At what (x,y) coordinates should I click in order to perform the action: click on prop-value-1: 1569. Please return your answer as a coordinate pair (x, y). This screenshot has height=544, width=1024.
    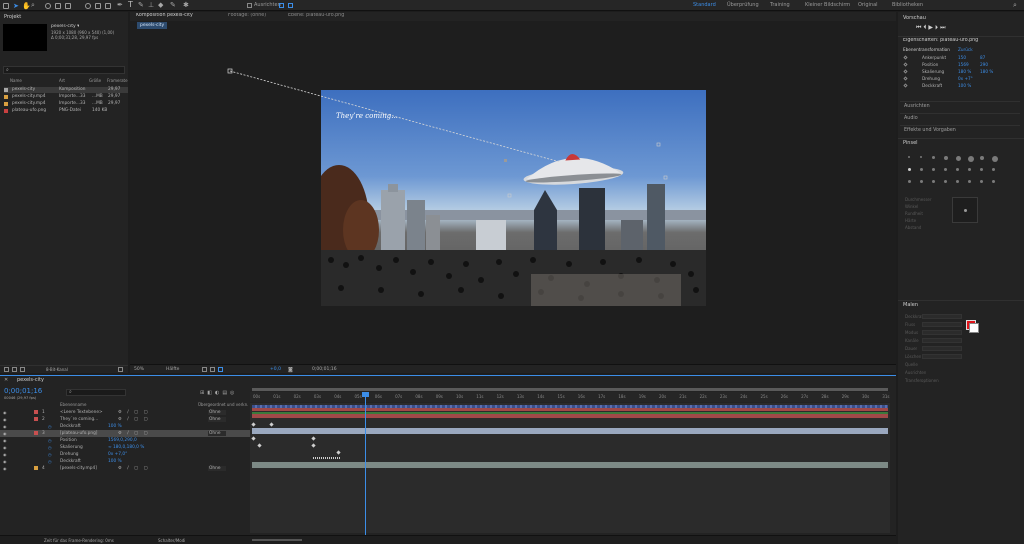
    Looking at the image, I should click on (963, 64).